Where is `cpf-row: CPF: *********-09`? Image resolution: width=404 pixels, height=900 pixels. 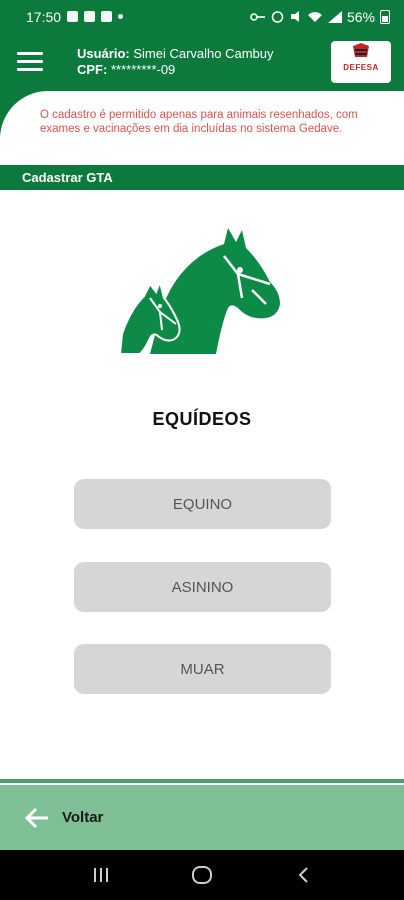 cpf-row: CPF: *********-09 is located at coordinates (175, 70).